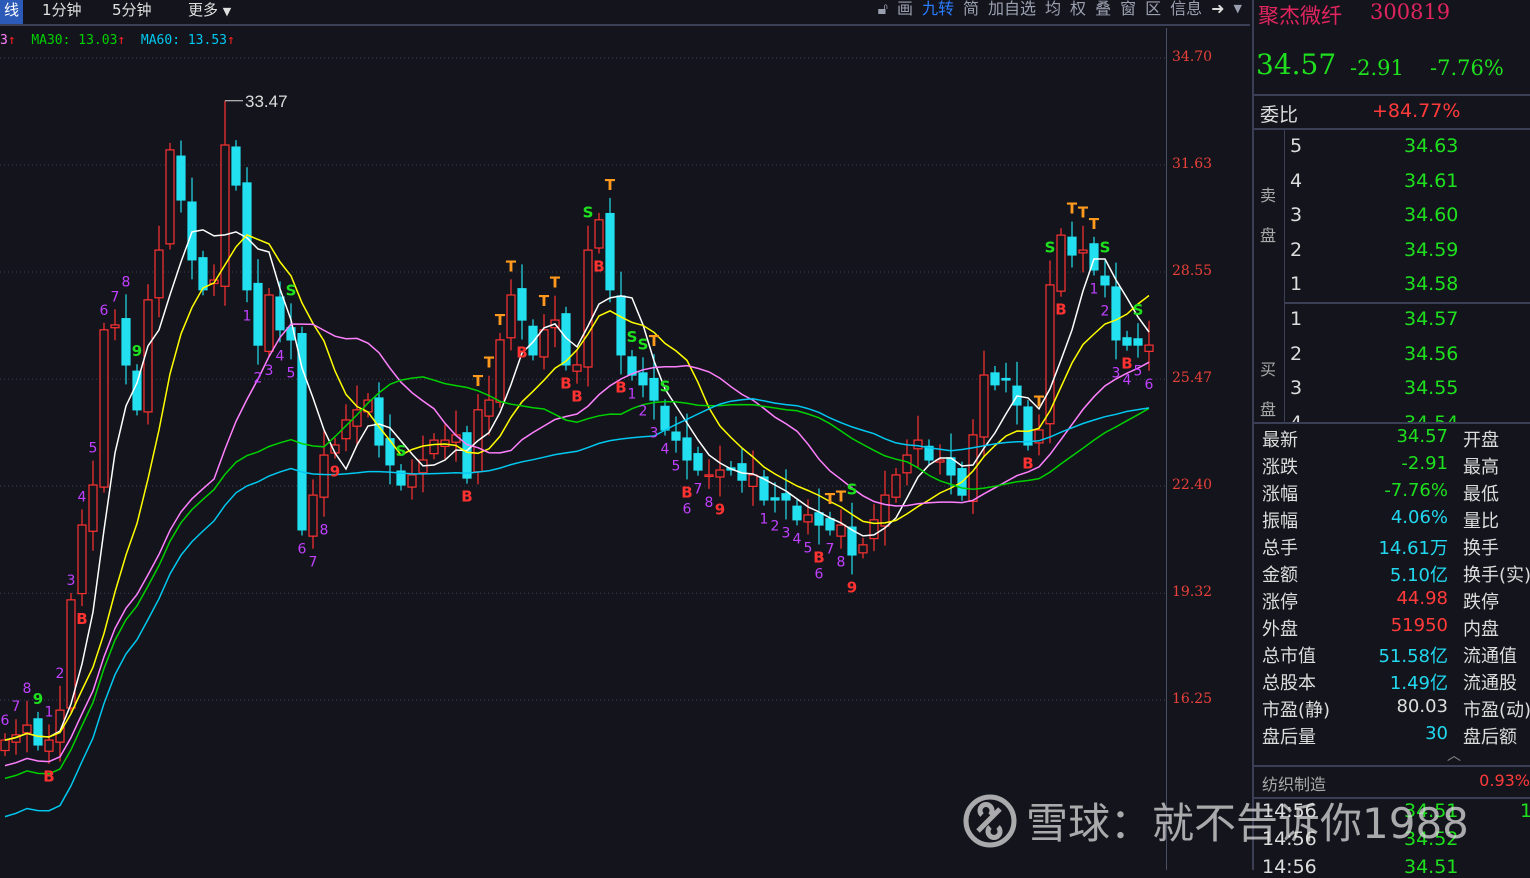 The image size is (1530, 878). Describe the element at coordinates (1392, 417) in the screenshot. I see `order-book-row: 434.54` at that location.